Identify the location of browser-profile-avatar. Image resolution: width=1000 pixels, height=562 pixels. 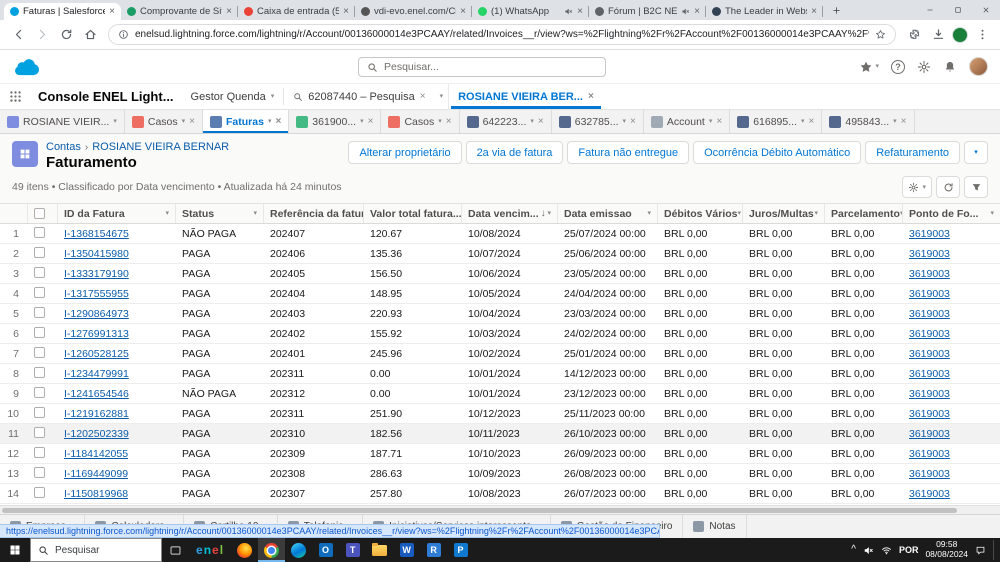
(960, 34).